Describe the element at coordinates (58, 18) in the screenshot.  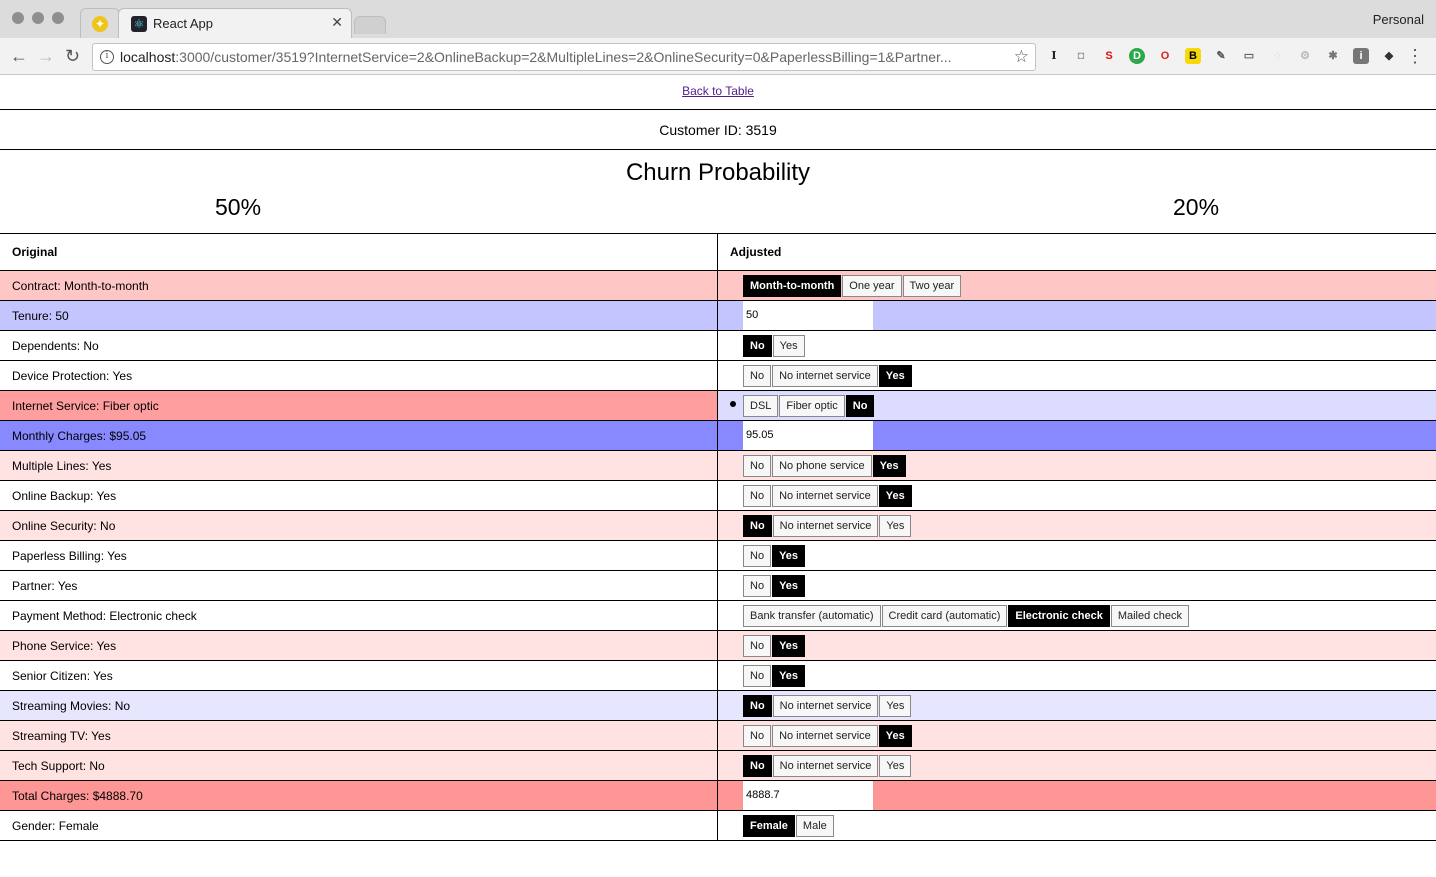
I see `maximize-window-button` at that location.